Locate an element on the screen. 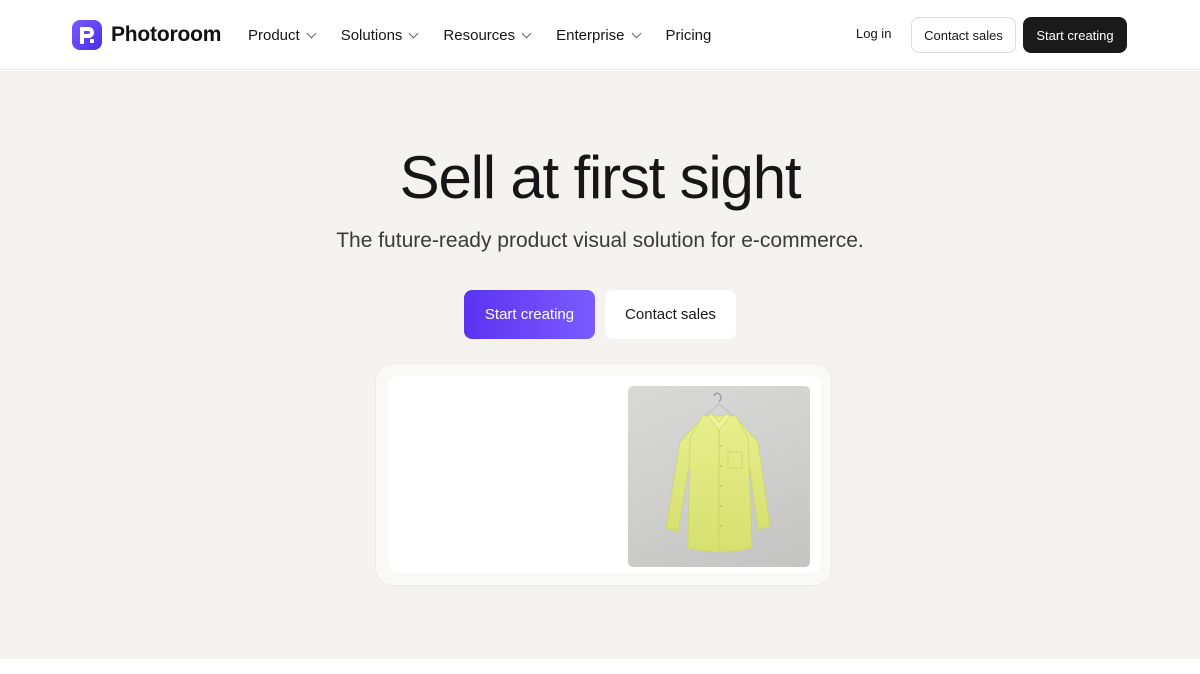  brand-name: Photoroom is located at coordinates (166, 34).